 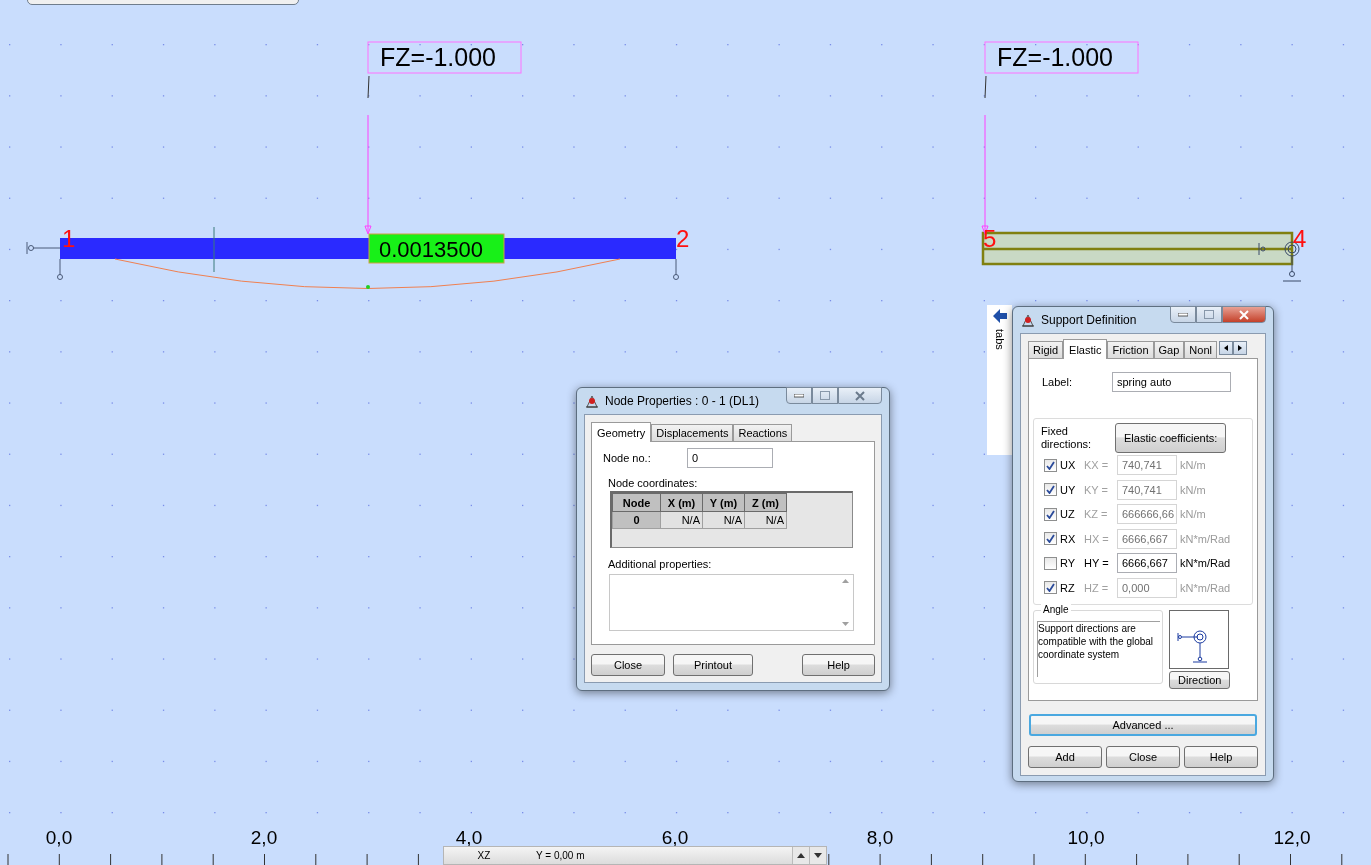 What do you see at coordinates (845, 624) in the screenshot?
I see `scroll-down-icon` at bounding box center [845, 624].